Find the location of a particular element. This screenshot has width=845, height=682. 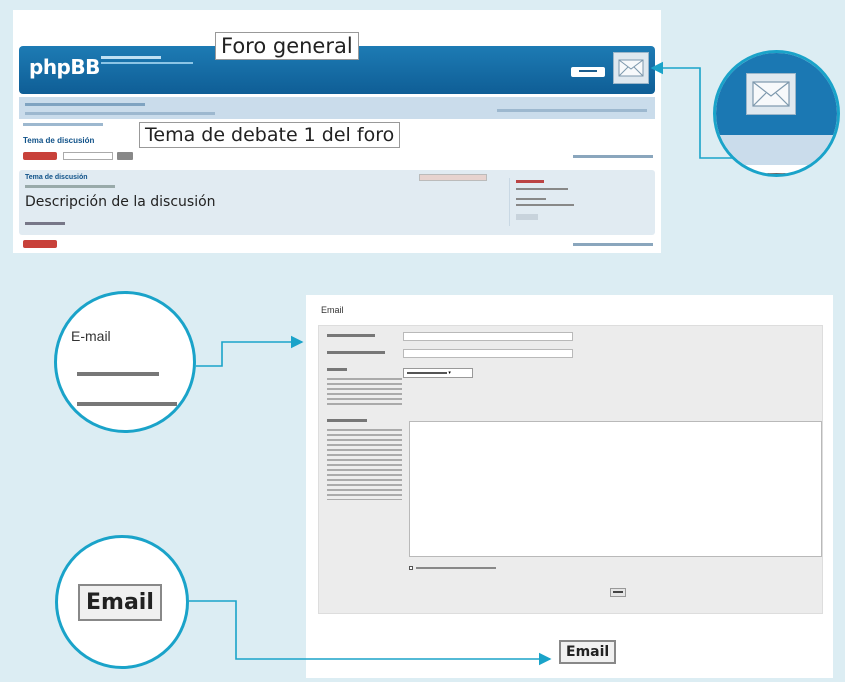

connector-email-button is located at coordinates (370, 633).